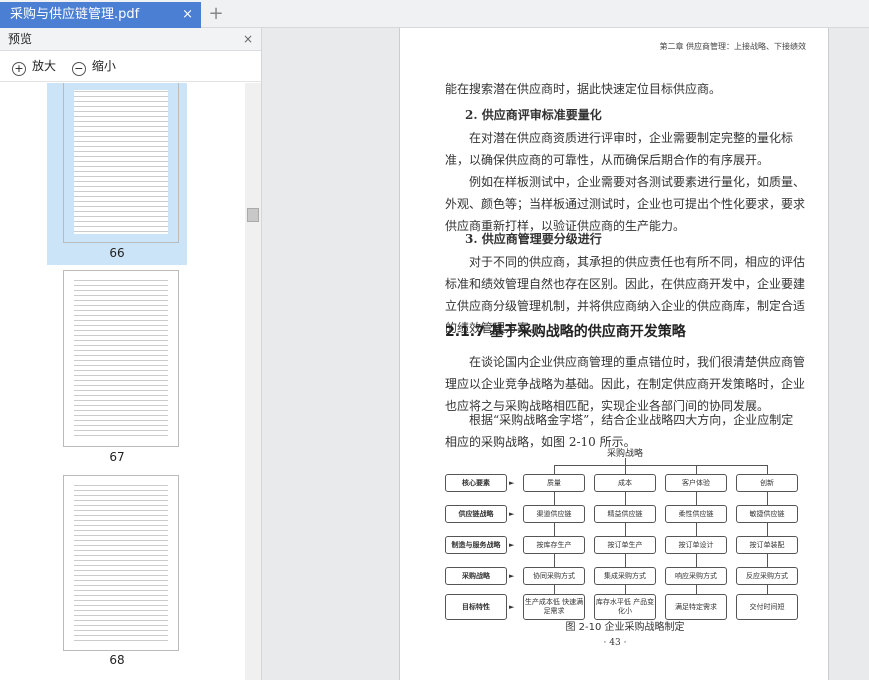 The height and width of the screenshot is (680, 869). I want to click on thumbnail-page-67: 67, so click(117, 367).